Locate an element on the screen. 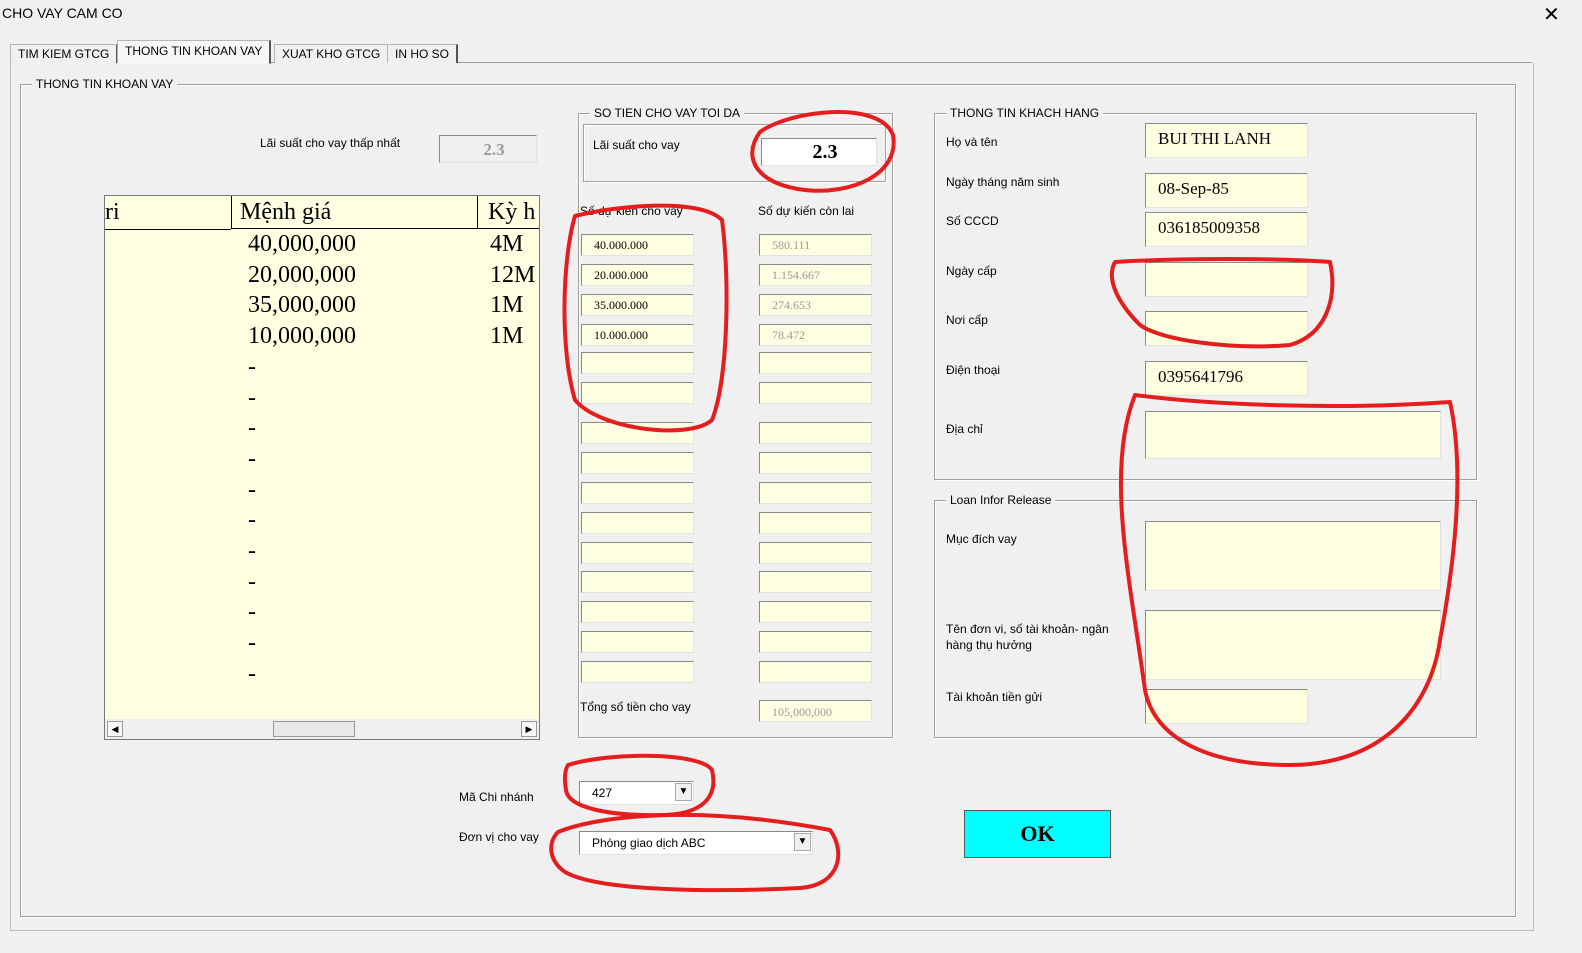 Image resolution: width=1582 pixels, height=953 pixels. unit-value: Phòng giao dịch ABC is located at coordinates (649, 843).